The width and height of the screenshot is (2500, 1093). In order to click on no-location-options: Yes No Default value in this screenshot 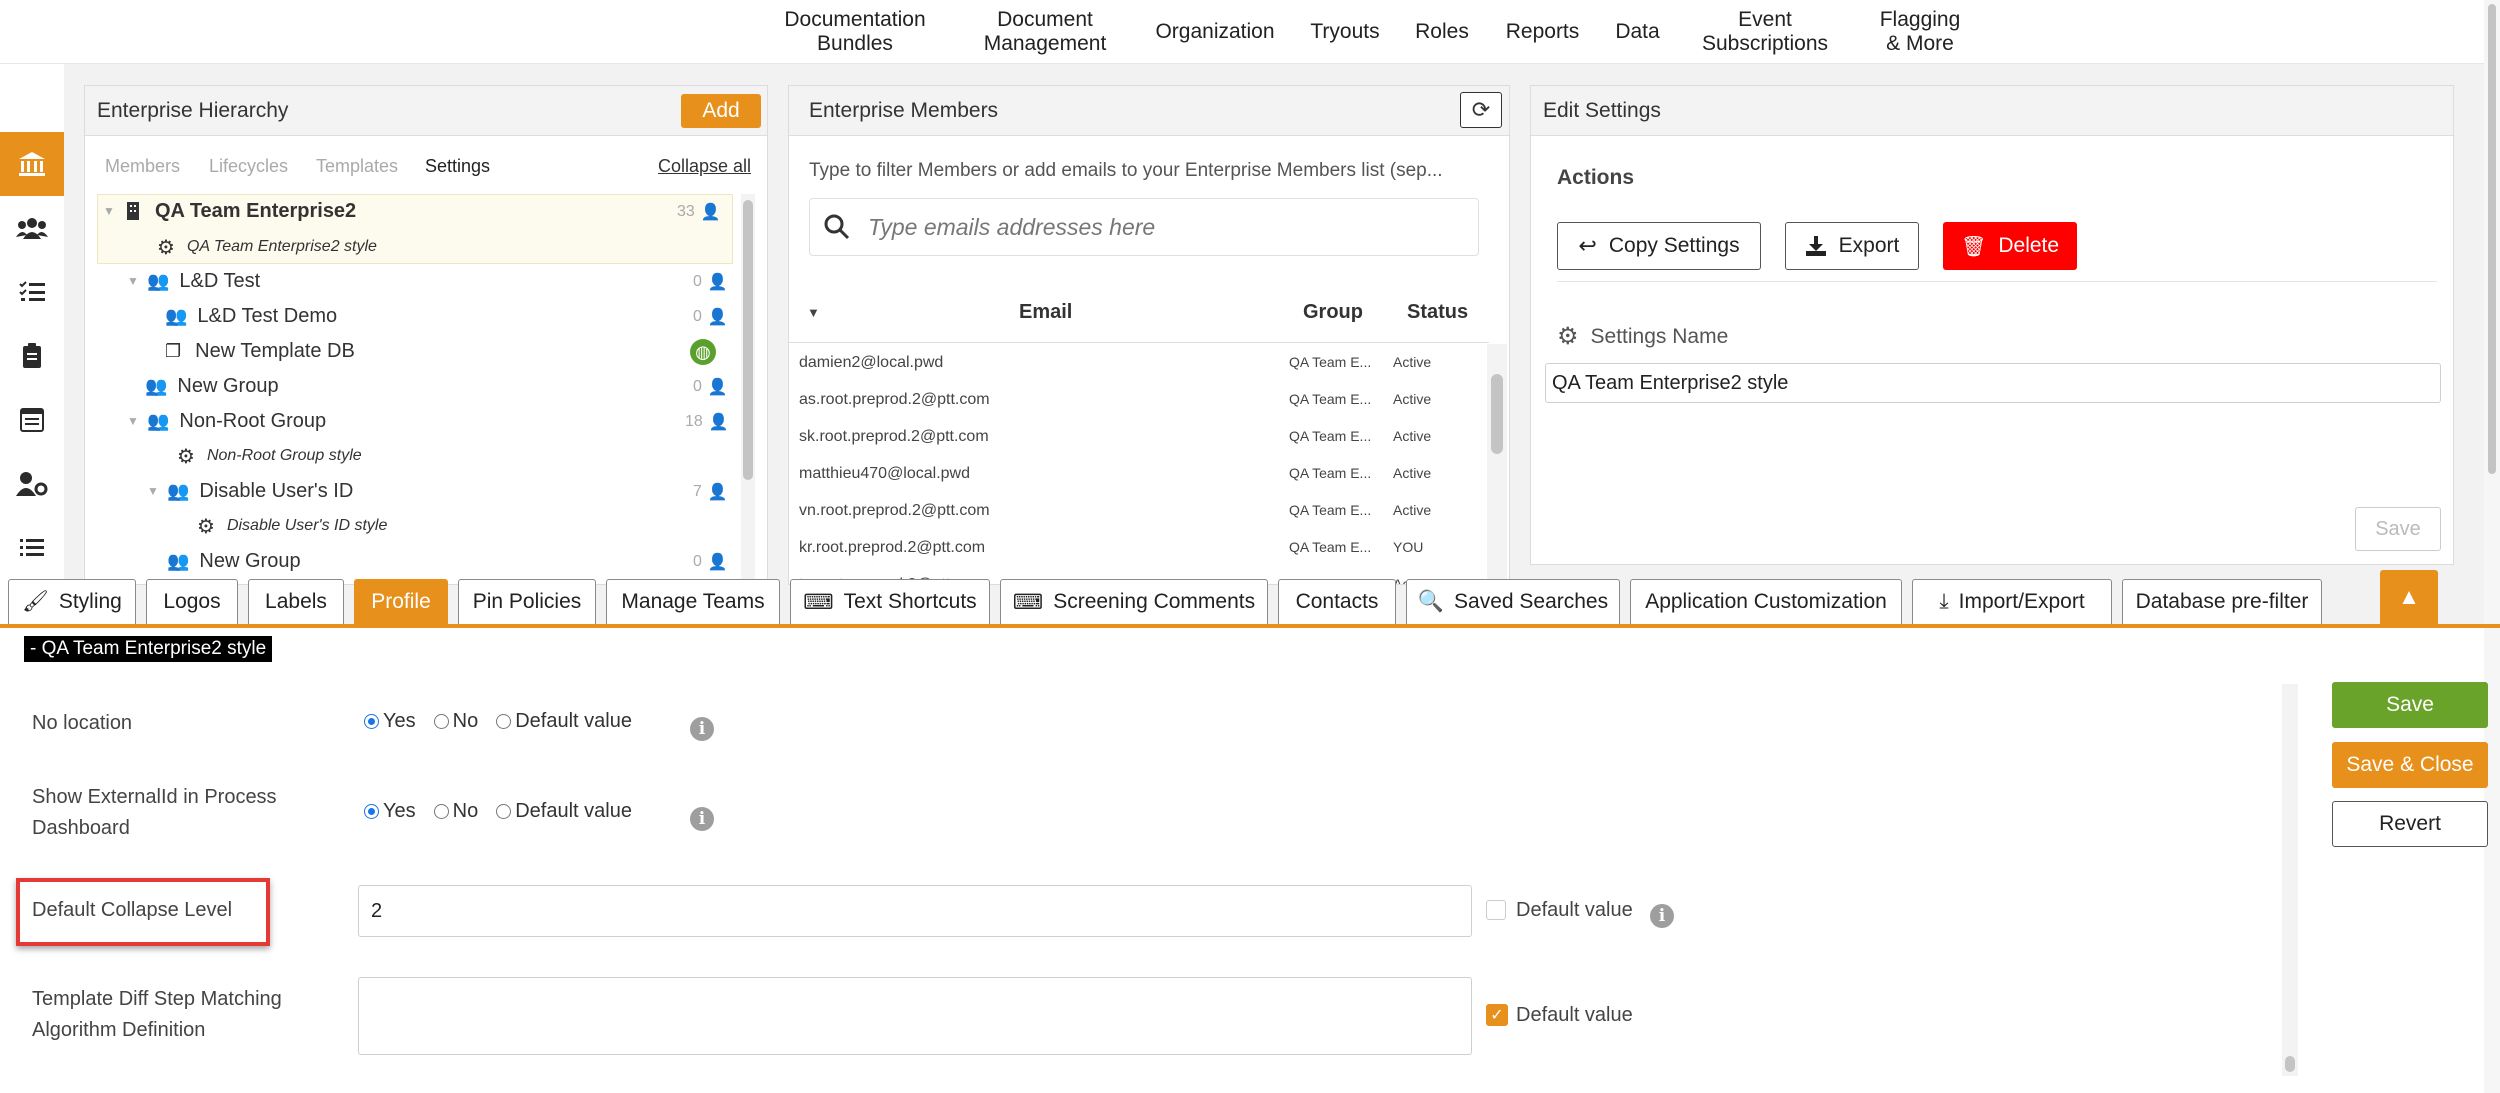, I will do `click(498, 721)`.